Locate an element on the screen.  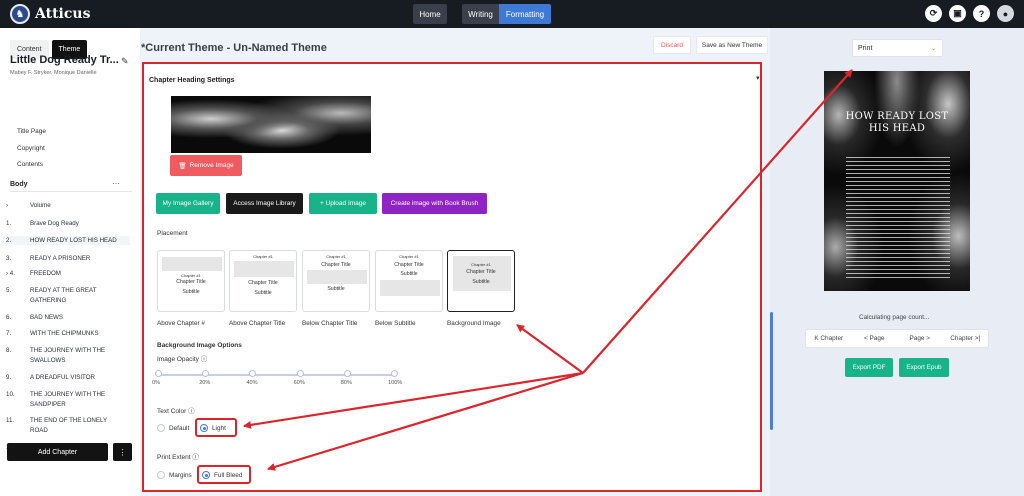
text-color-default-radio is located at coordinates (161, 428).